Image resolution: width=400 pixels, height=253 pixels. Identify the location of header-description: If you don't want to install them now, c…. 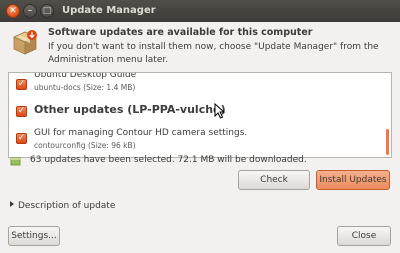
(213, 53).